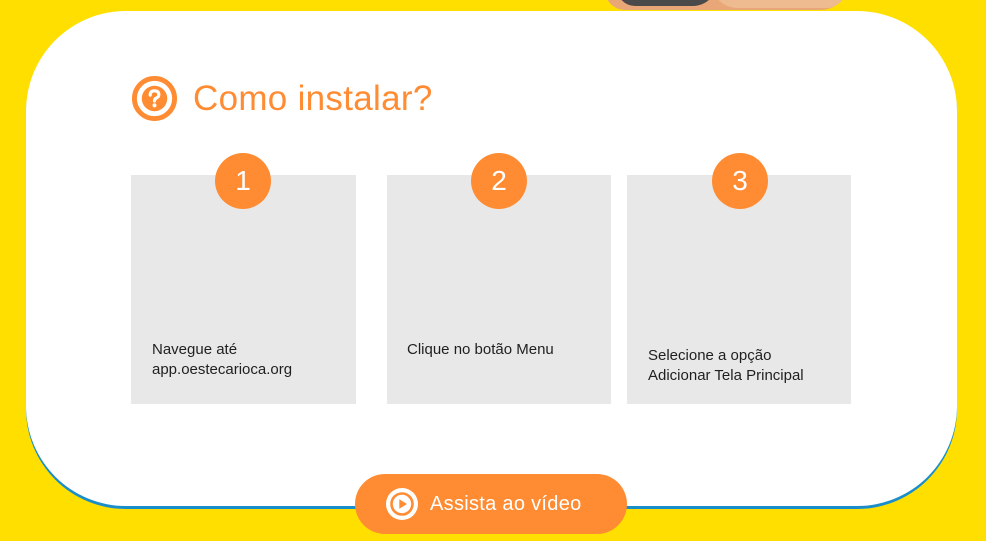 The width and height of the screenshot is (986, 541). Describe the element at coordinates (313, 98) in the screenshot. I see `page-title: Como instalar?` at that location.